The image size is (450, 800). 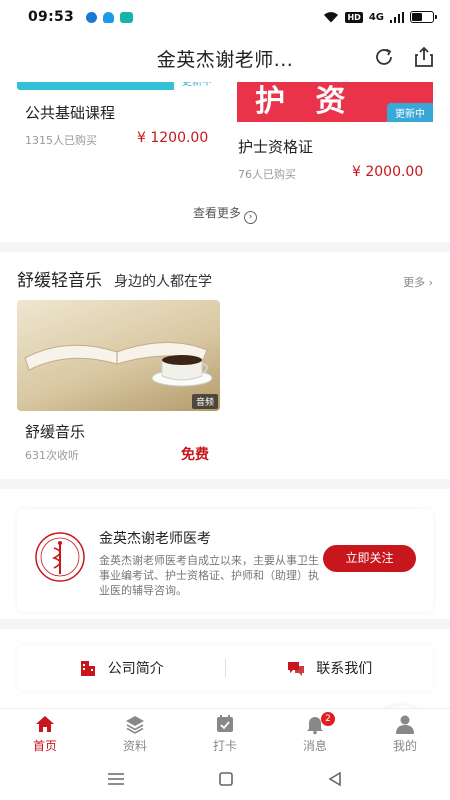 What do you see at coordinates (59, 281) in the screenshot?
I see `section-title: 舒缓轻音乐` at bounding box center [59, 281].